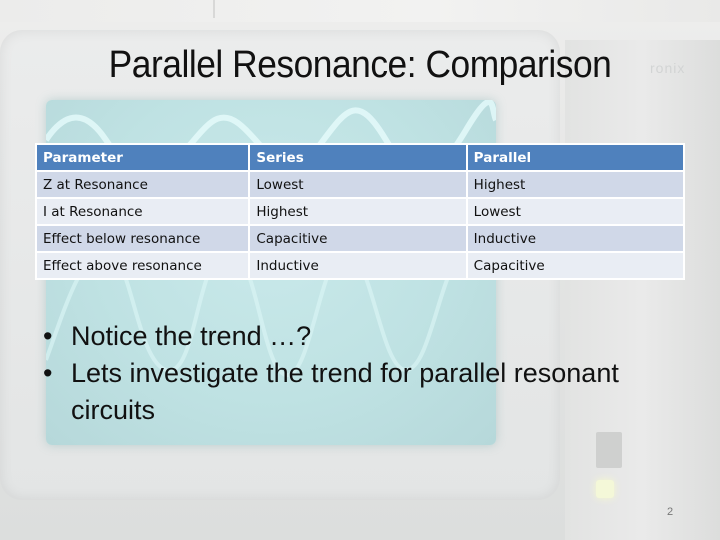  Describe the element at coordinates (191, 336) in the screenshot. I see `bullet-text: Notice the trend …?` at that location.